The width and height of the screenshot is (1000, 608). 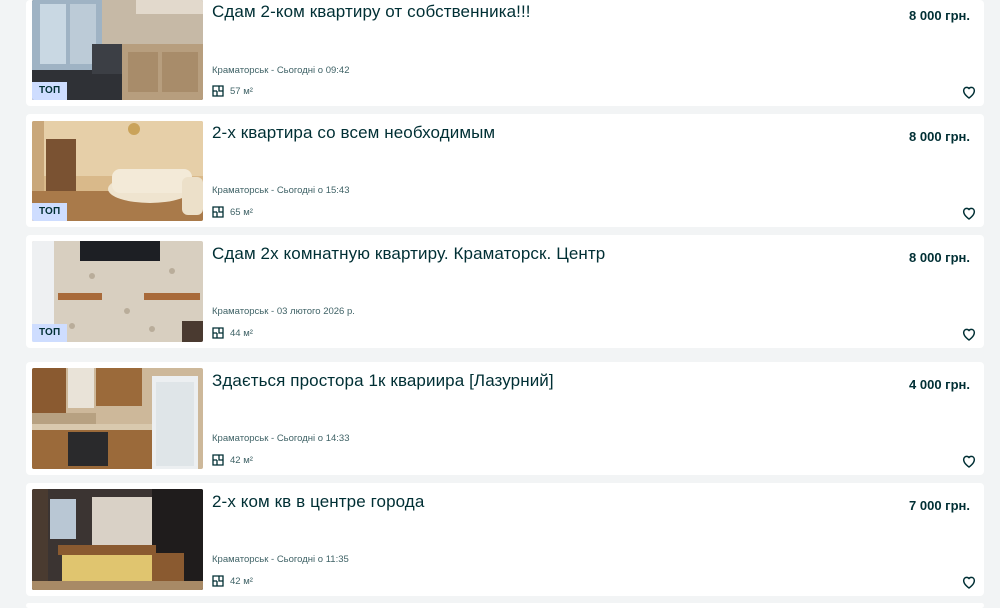 I want to click on kitchen-photo-image, so click(x=117, y=418).